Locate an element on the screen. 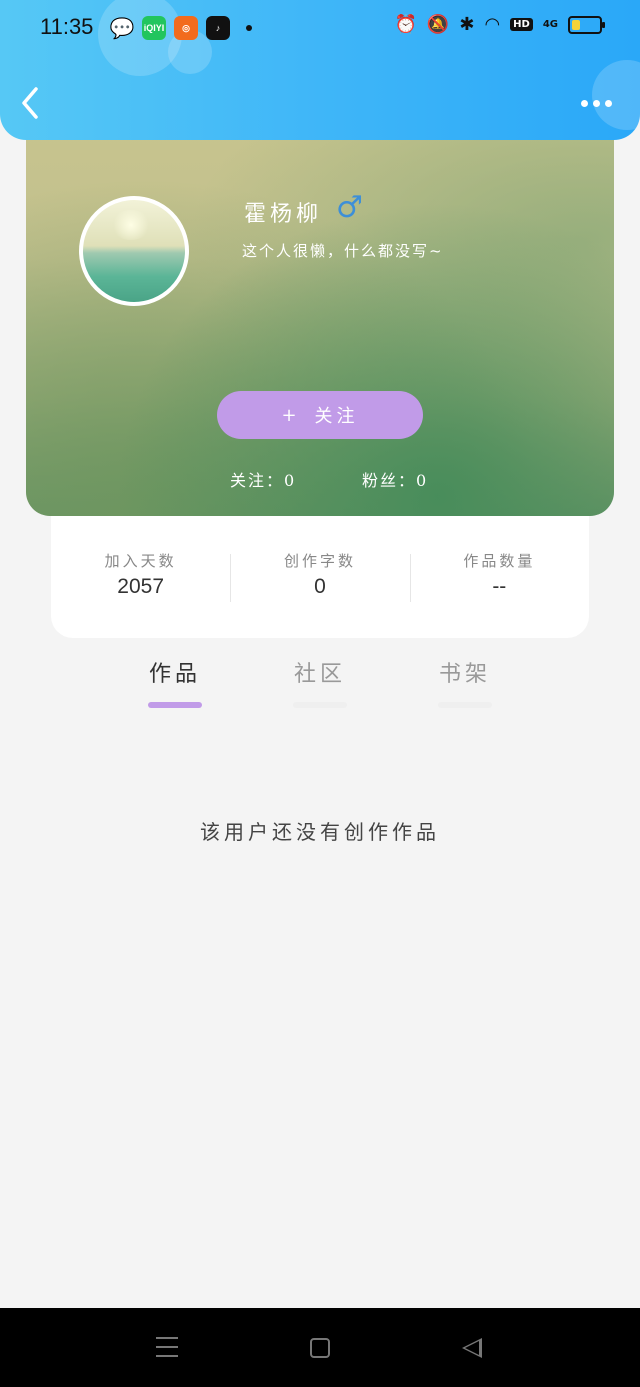  tab-works: 作品 is located at coordinates (175, 682).